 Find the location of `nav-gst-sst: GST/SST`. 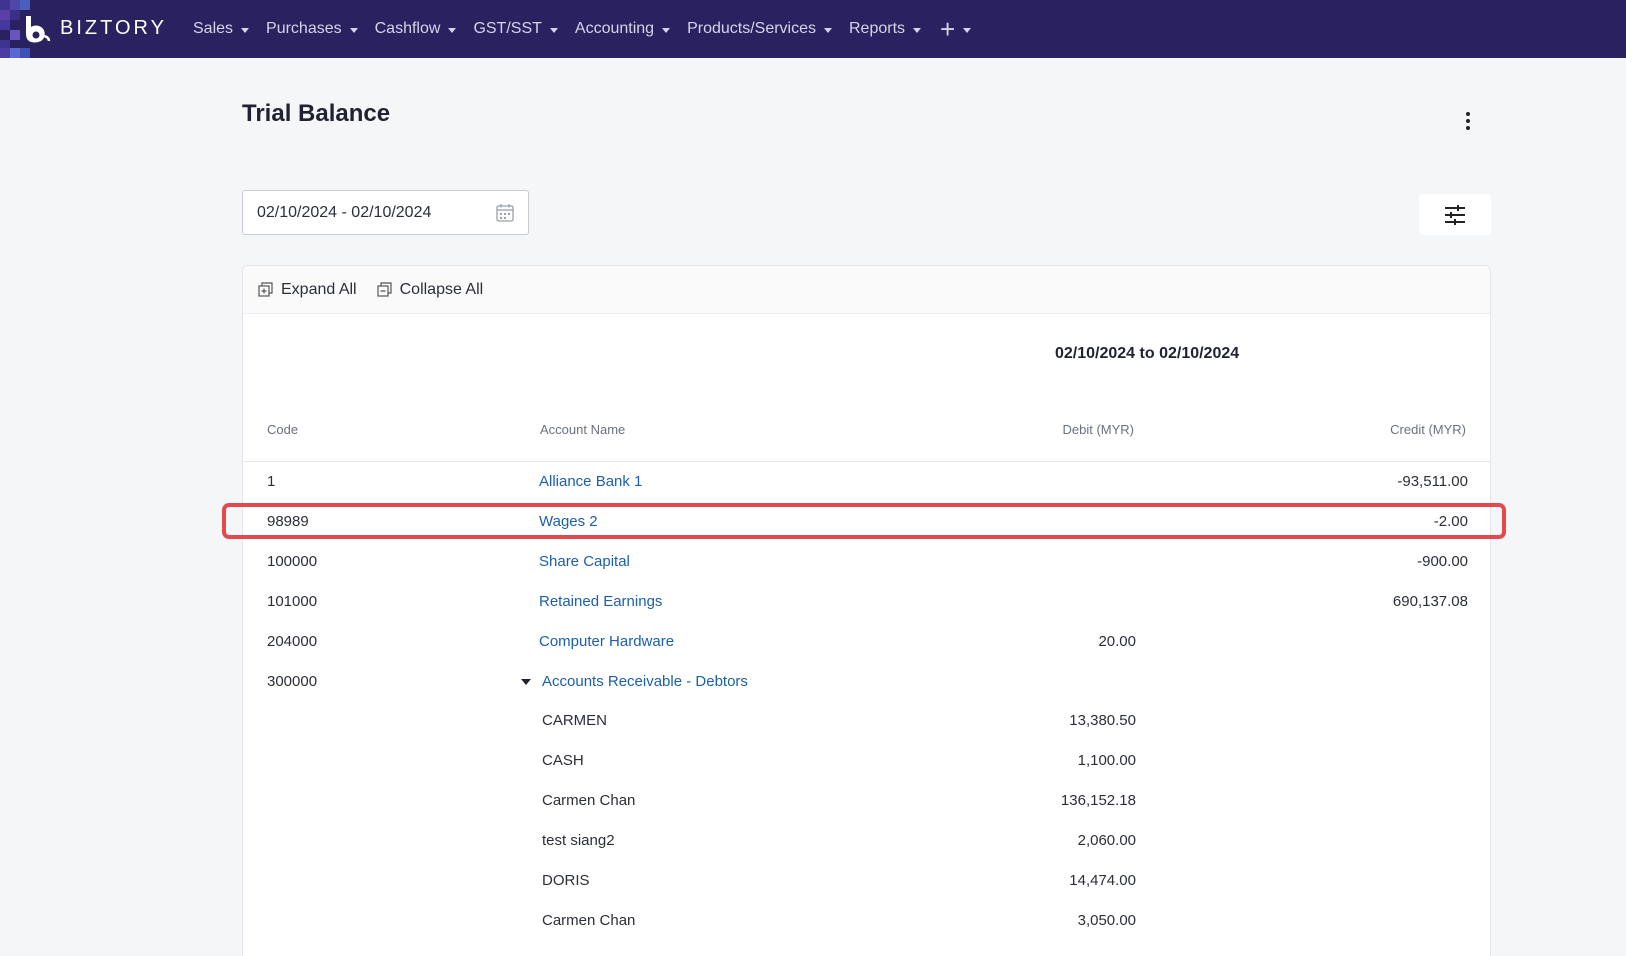

nav-gst-sst: GST/SST is located at coordinates (515, 29).